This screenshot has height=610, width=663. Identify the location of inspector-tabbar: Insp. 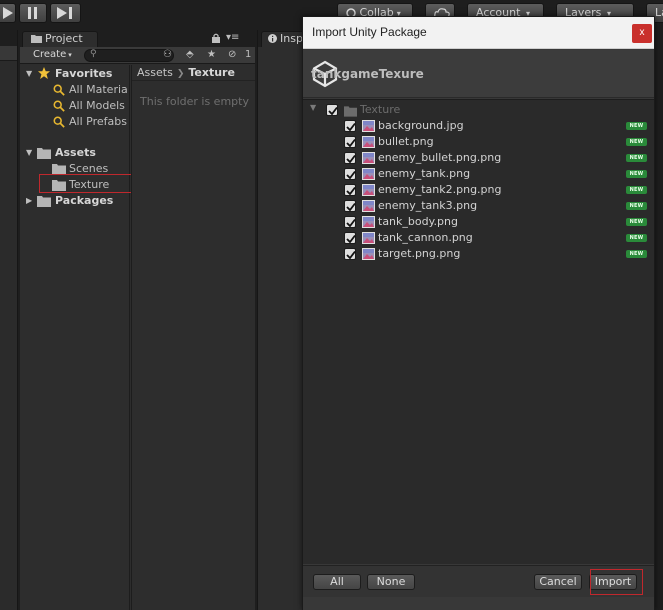
(289, 38).